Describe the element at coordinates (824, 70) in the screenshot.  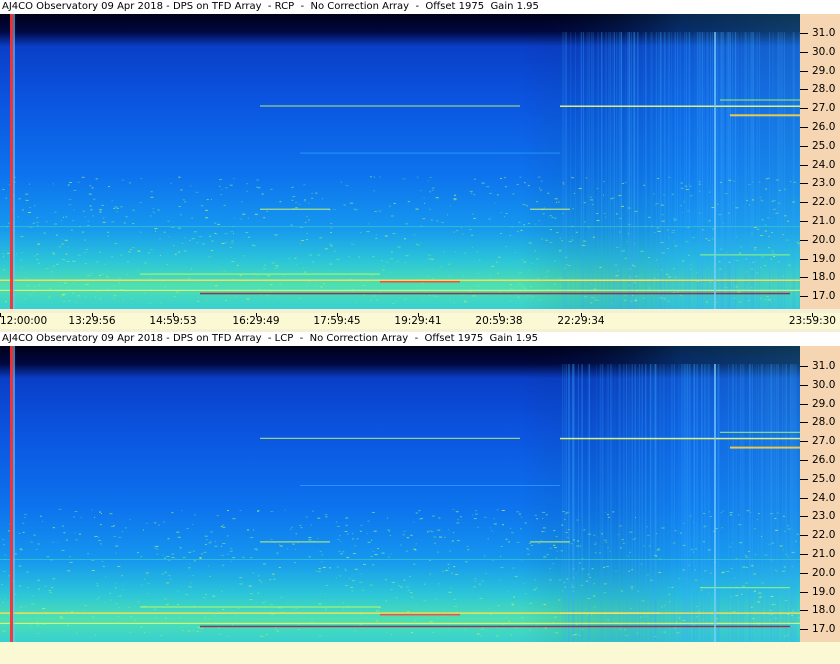
I see `rcp-freq-label: 29.0` at that location.